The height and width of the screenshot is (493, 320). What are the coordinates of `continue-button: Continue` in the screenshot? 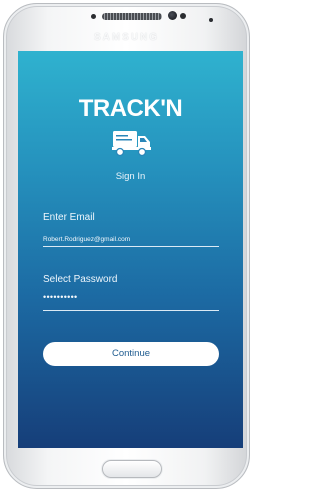 It's located at (131, 354).